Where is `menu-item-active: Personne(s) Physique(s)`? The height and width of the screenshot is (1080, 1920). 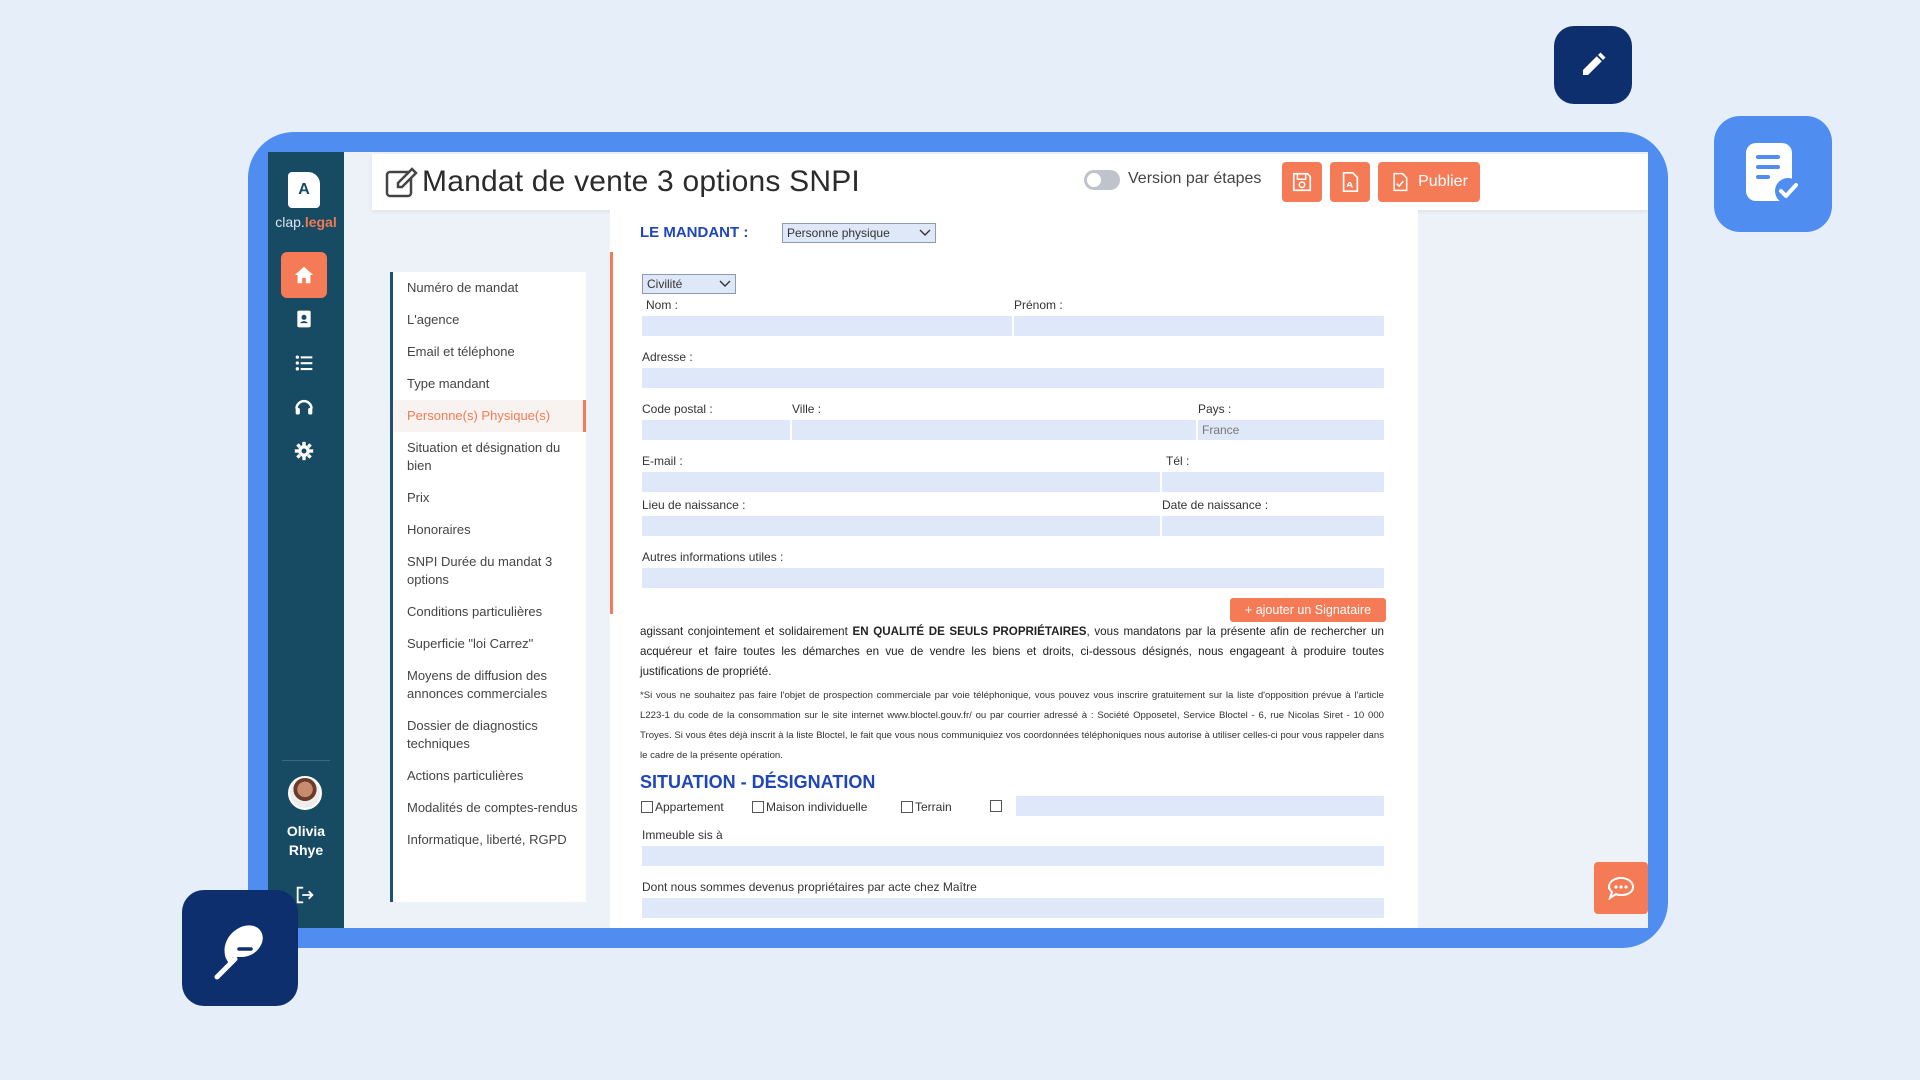 menu-item-active: Personne(s) Physique(s) is located at coordinates (489, 416).